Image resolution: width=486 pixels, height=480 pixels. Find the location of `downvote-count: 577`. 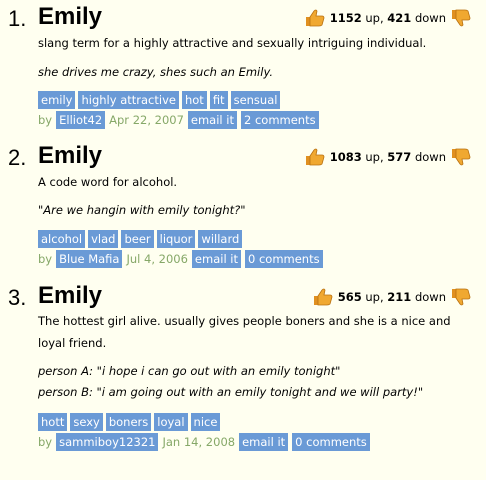

downvote-count: 577 is located at coordinates (399, 157).